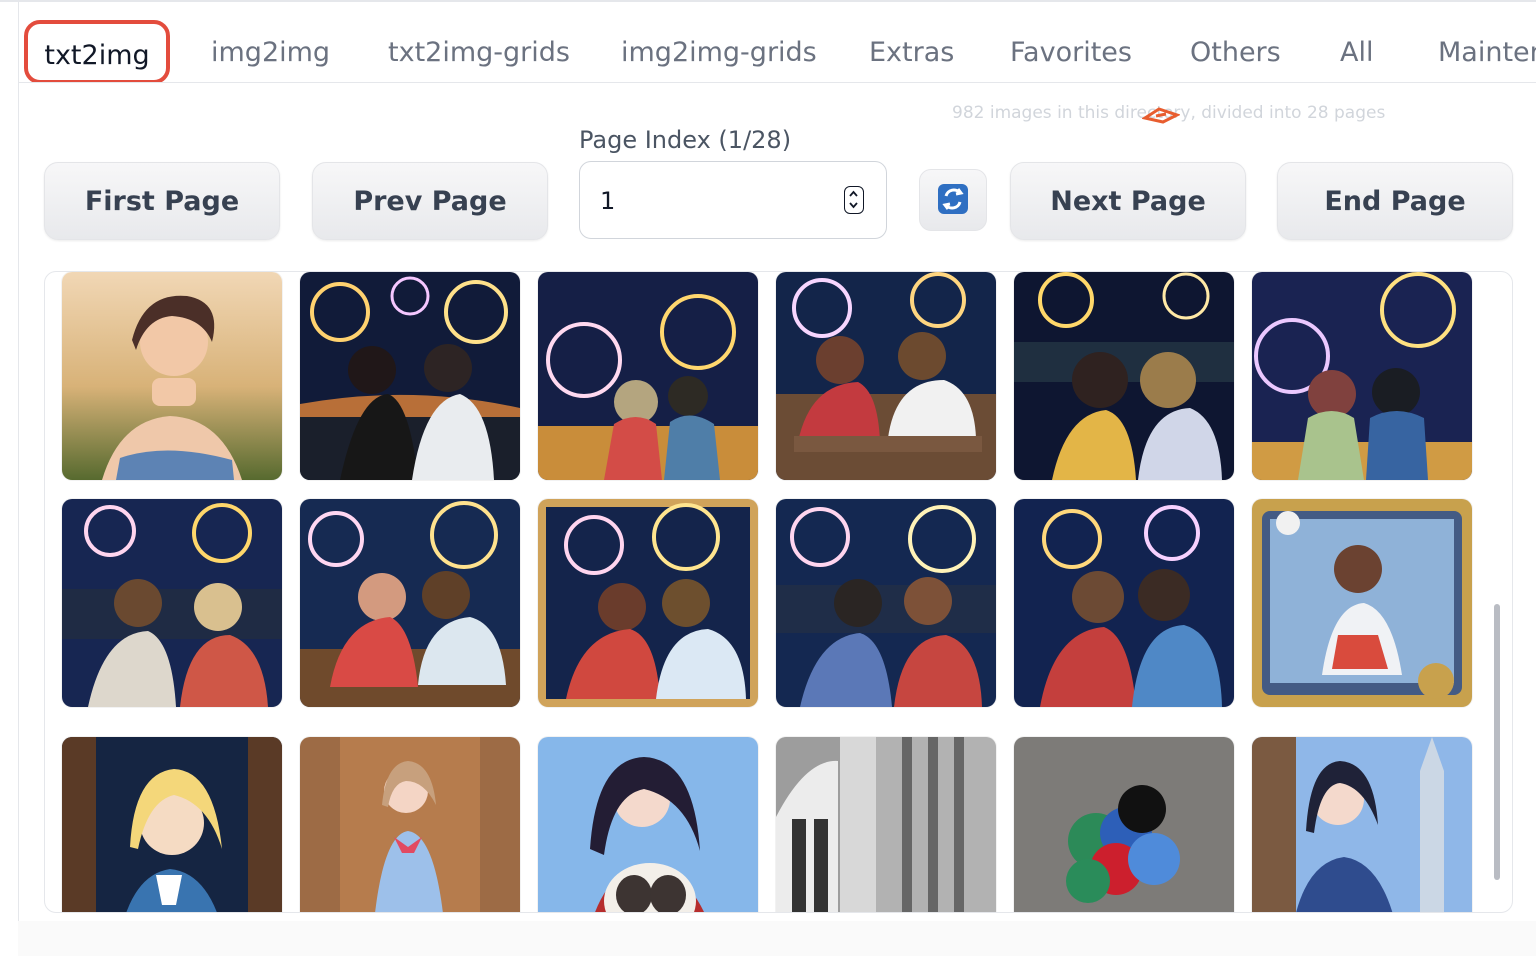  What do you see at coordinates (1395, 201) in the screenshot?
I see `end-page-button: End Page` at bounding box center [1395, 201].